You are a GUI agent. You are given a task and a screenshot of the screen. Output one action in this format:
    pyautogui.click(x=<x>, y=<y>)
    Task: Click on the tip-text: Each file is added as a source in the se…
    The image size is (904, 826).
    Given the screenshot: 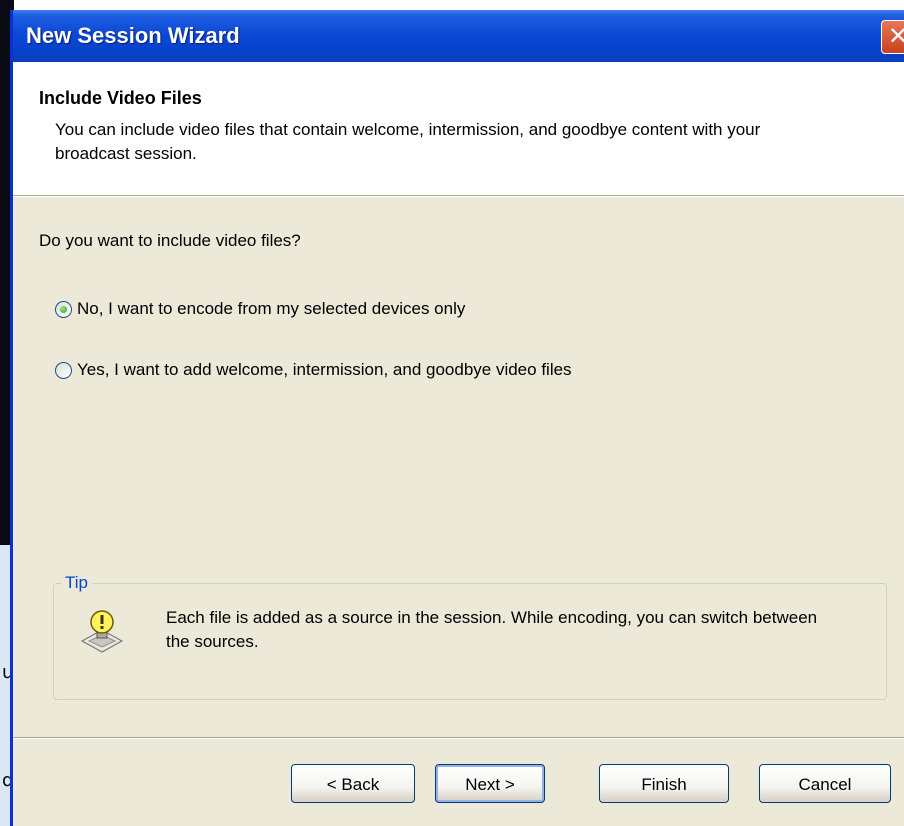 What is the action you would take?
    pyautogui.click(x=492, y=629)
    